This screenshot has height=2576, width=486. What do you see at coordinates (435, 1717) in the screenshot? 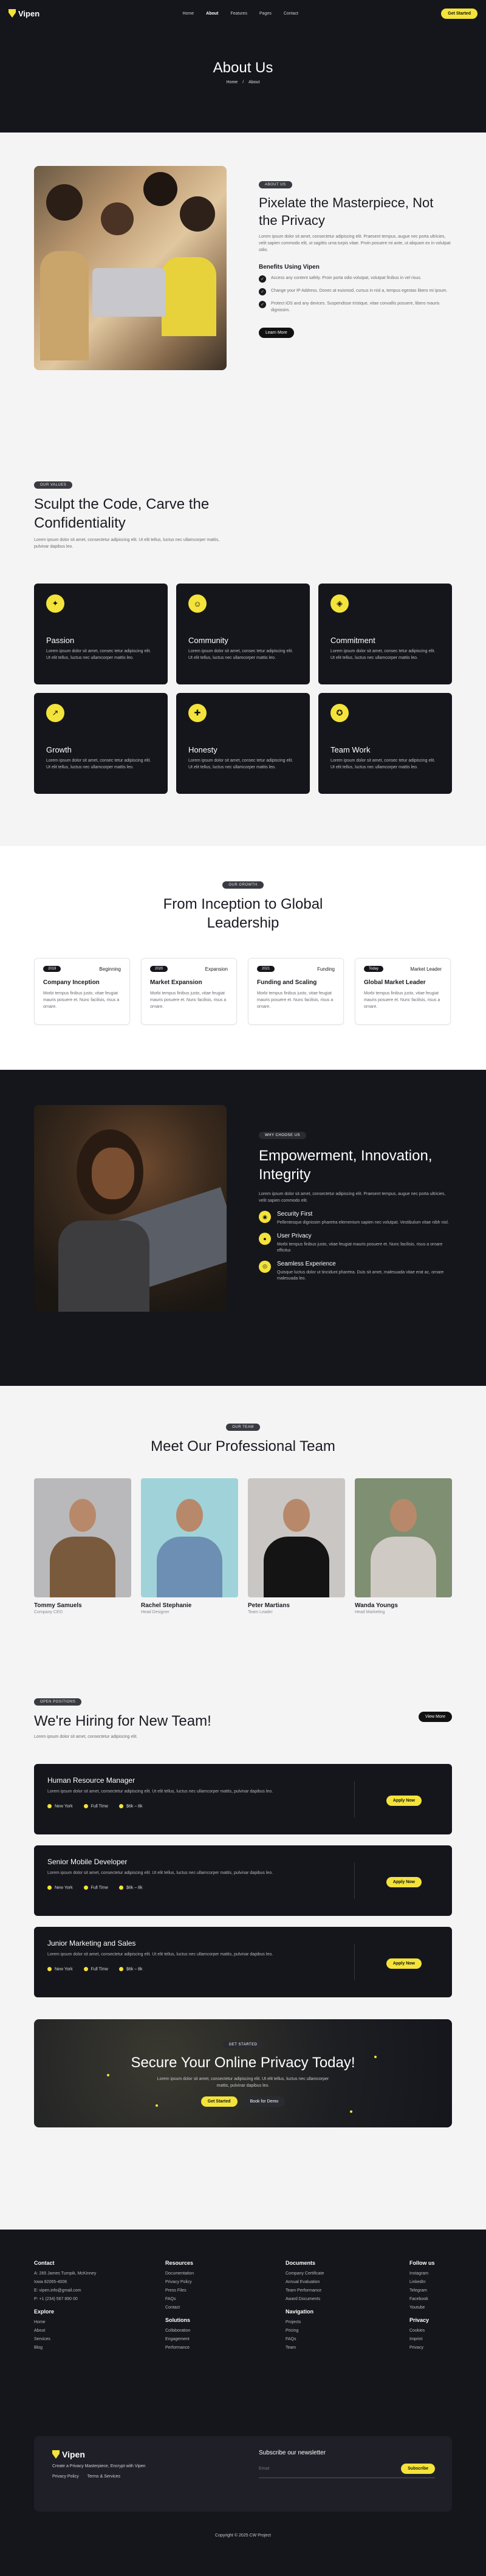
I see `view-more-button: View More` at bounding box center [435, 1717].